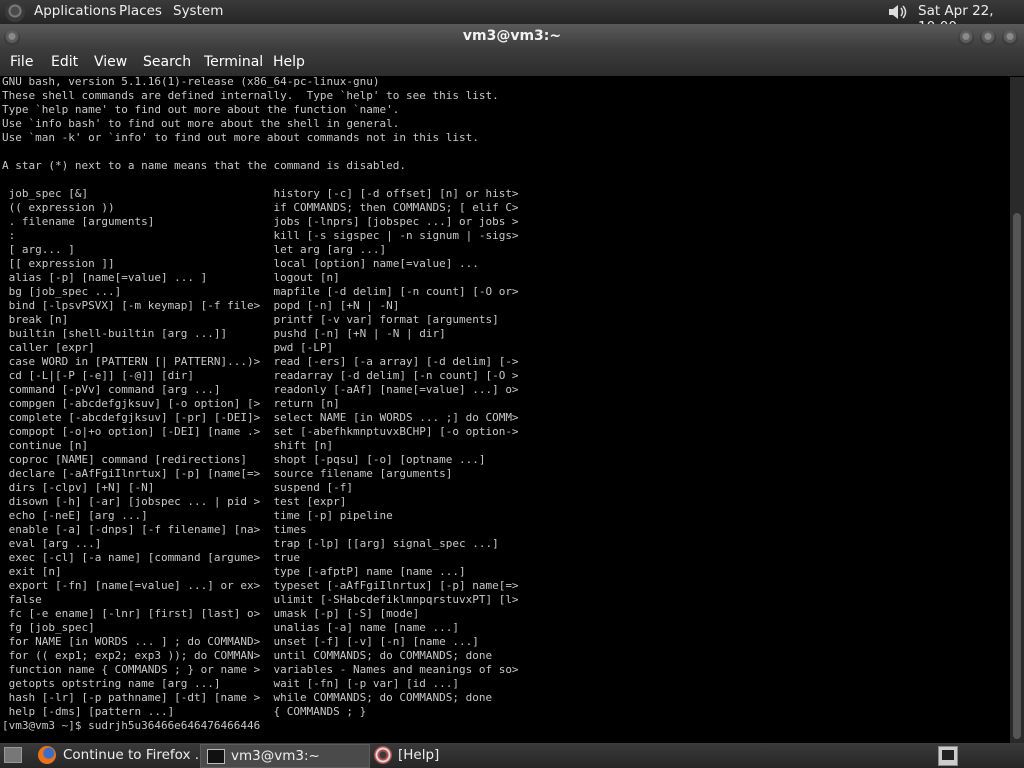 The width and height of the screenshot is (1024, 768). What do you see at coordinates (198, 11) in the screenshot?
I see `system-menu: System` at bounding box center [198, 11].